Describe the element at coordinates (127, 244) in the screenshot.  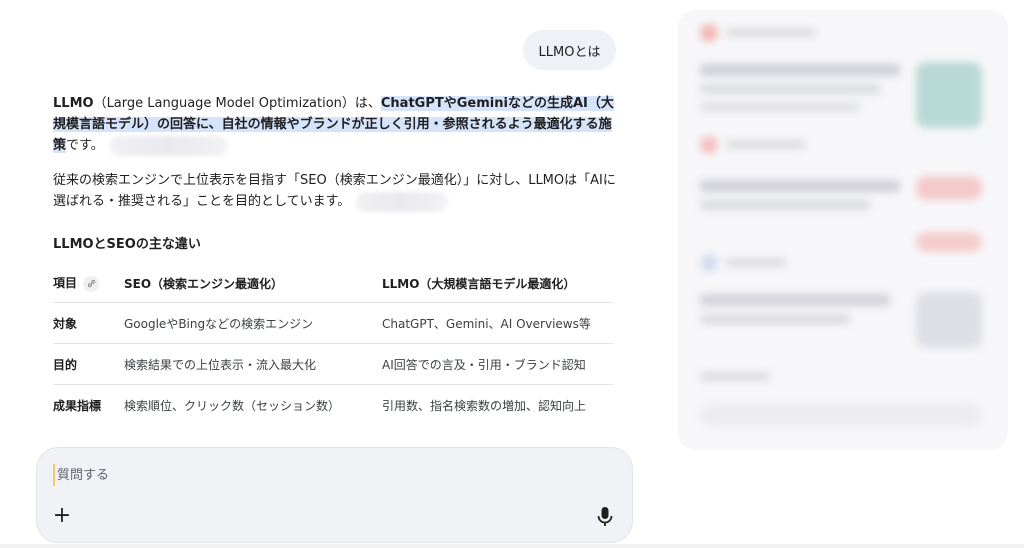
I see `section-title: LLMOとSEOの主な違い` at that location.